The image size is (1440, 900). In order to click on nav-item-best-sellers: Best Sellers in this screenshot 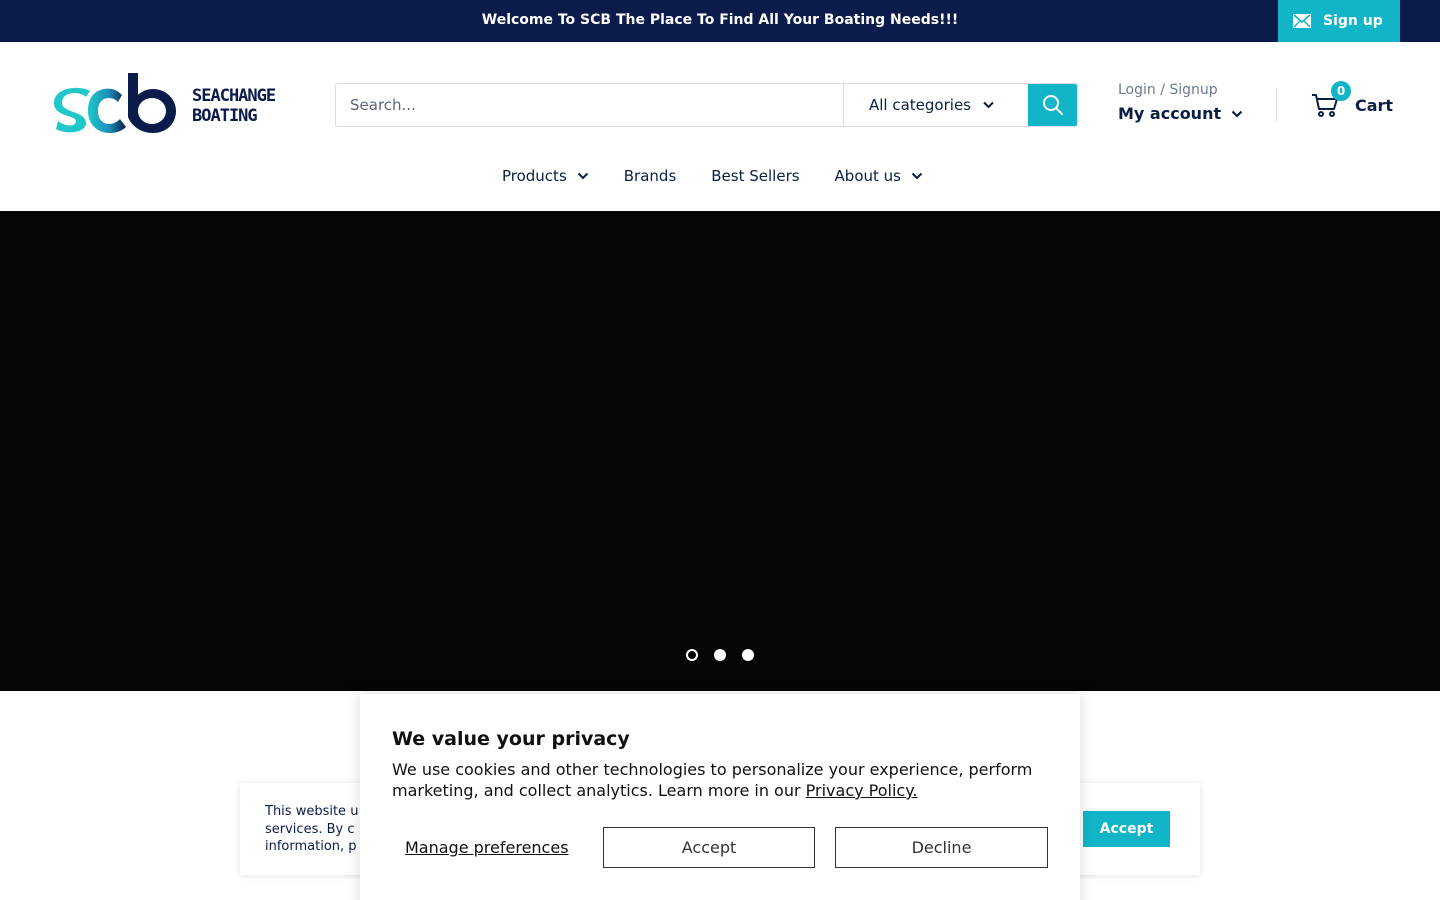, I will do `click(755, 176)`.